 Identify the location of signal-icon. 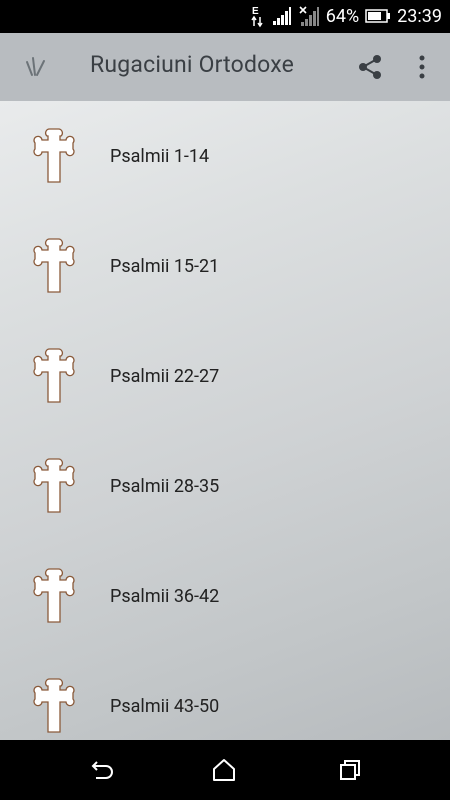
(282, 16).